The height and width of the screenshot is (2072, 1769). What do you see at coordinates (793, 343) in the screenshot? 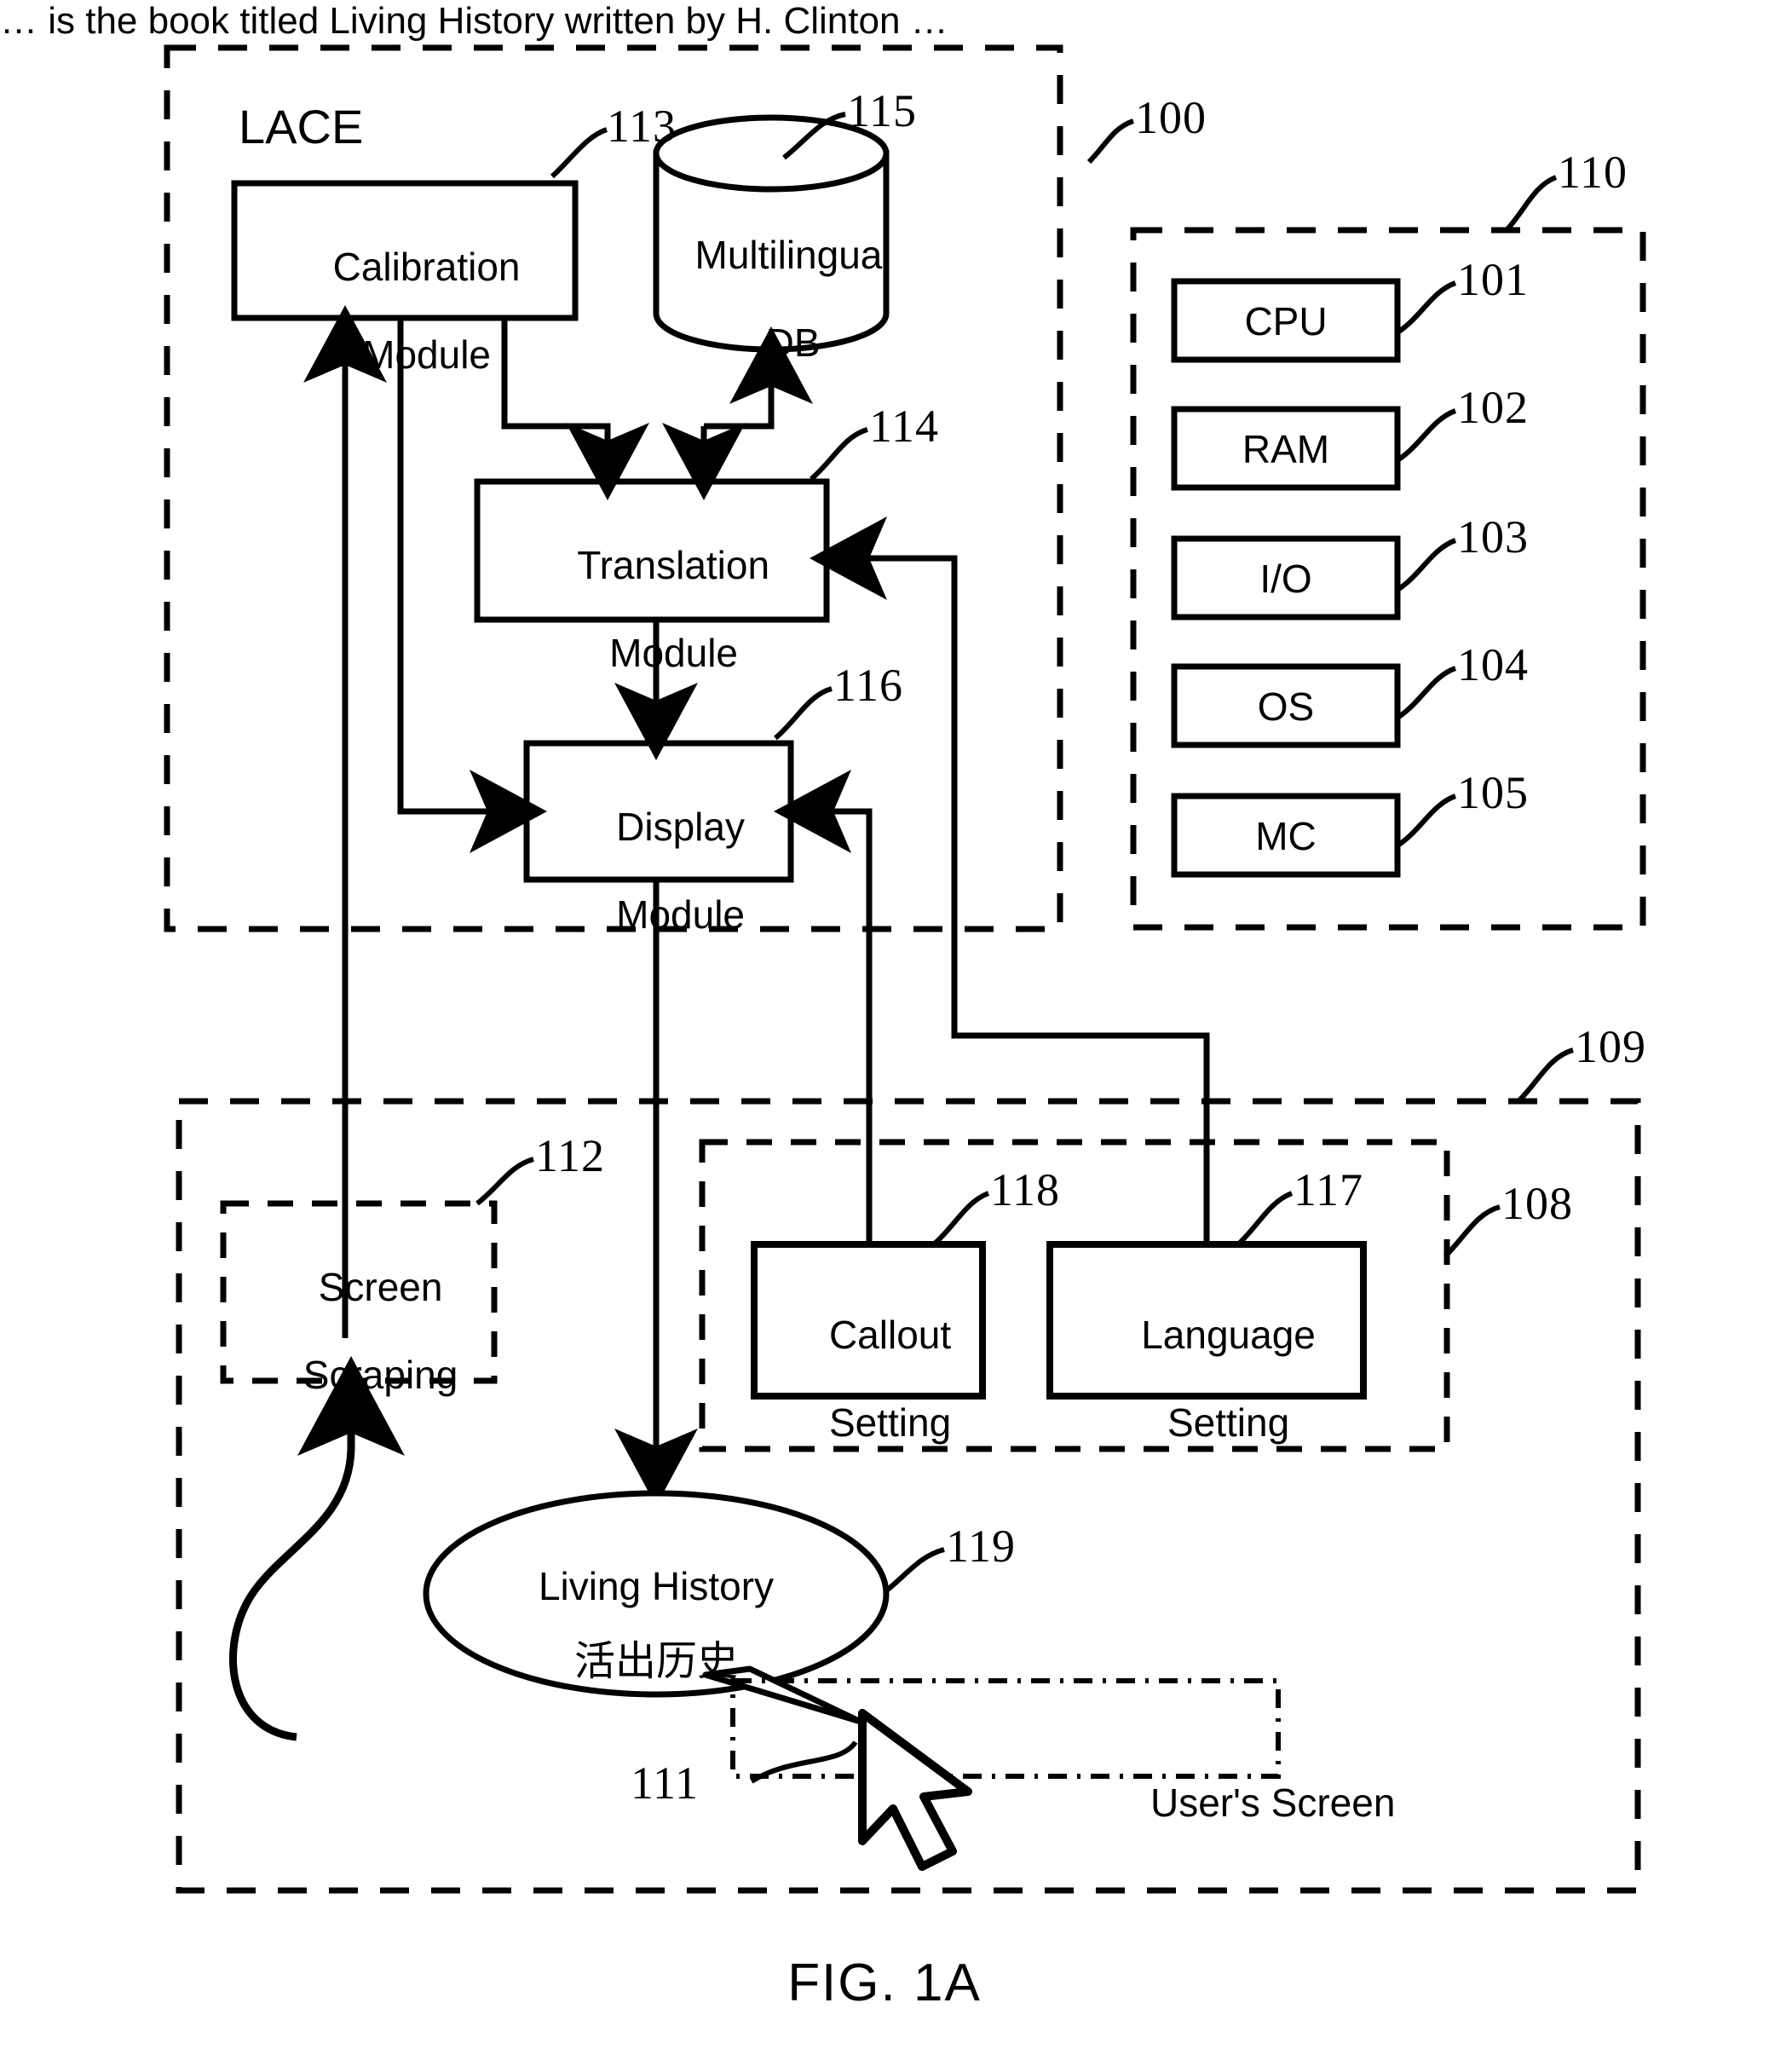
I see `multilingual-db-label-line2: DB` at bounding box center [793, 343].